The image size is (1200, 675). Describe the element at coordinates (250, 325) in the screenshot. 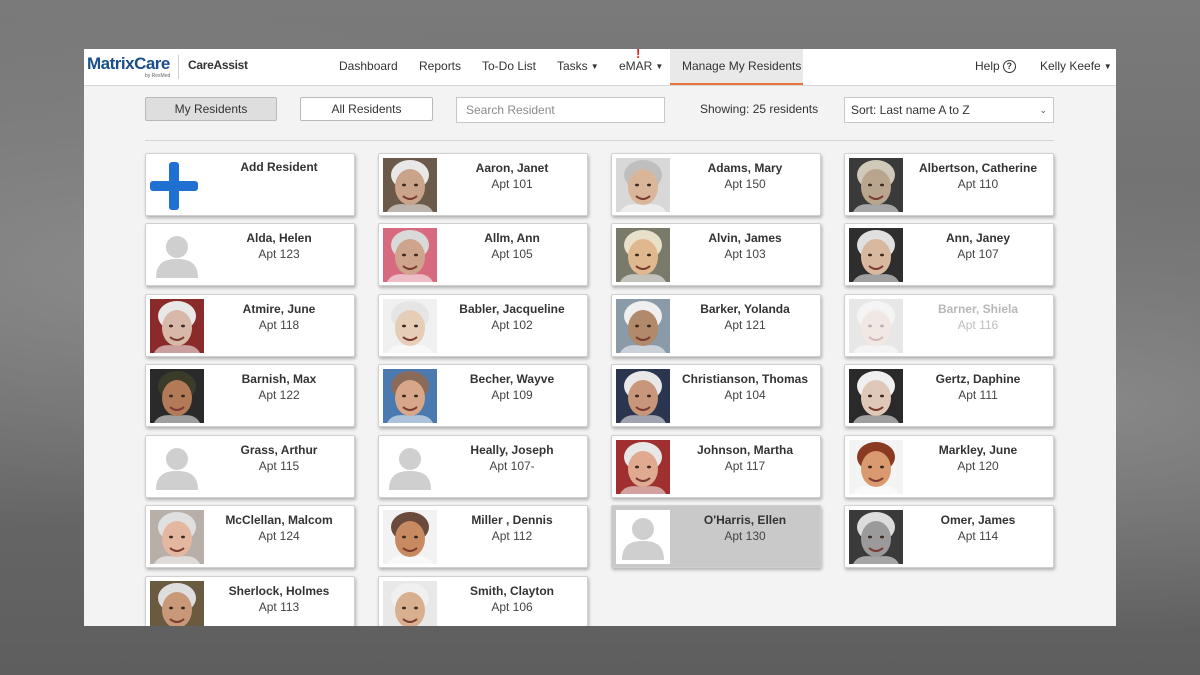

I see `resident-card: Atmire, June Apt 118` at that location.